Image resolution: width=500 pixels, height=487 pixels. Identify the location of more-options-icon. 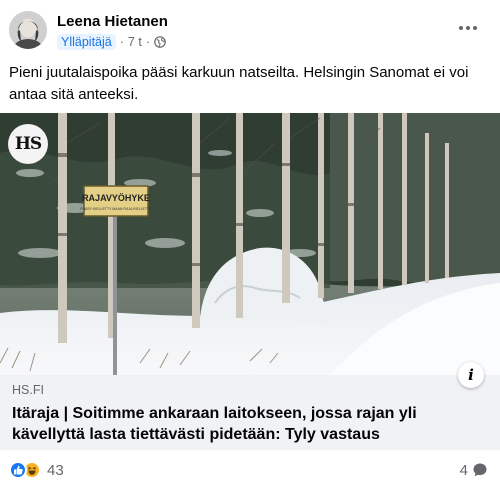
(468, 28).